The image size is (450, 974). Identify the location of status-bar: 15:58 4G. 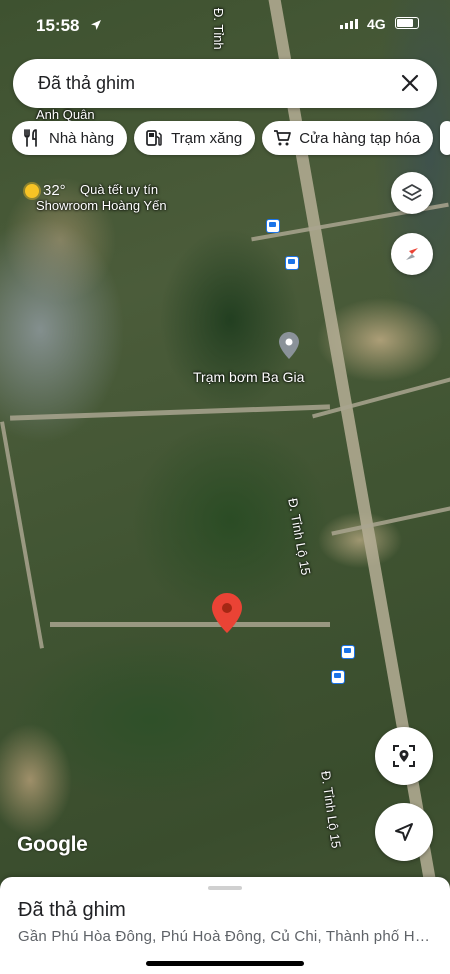
(225, 25).